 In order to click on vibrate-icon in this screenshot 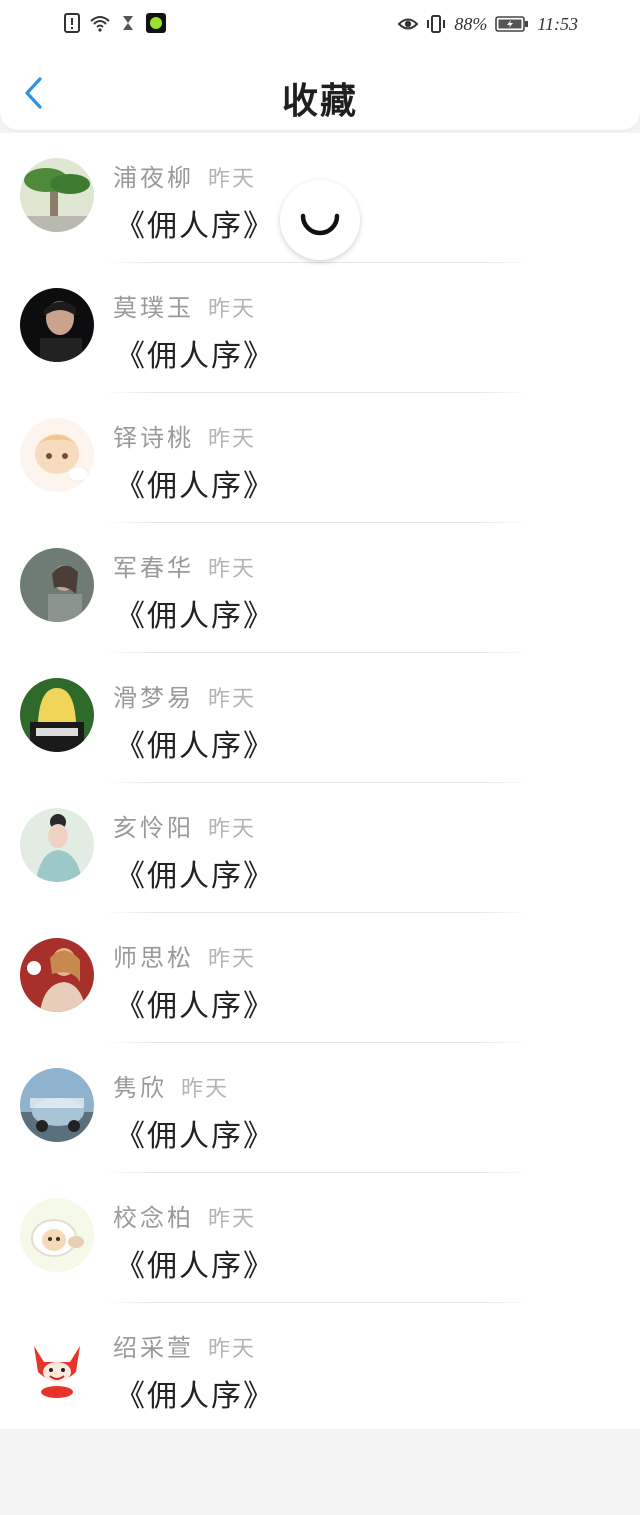, I will do `click(436, 24)`.